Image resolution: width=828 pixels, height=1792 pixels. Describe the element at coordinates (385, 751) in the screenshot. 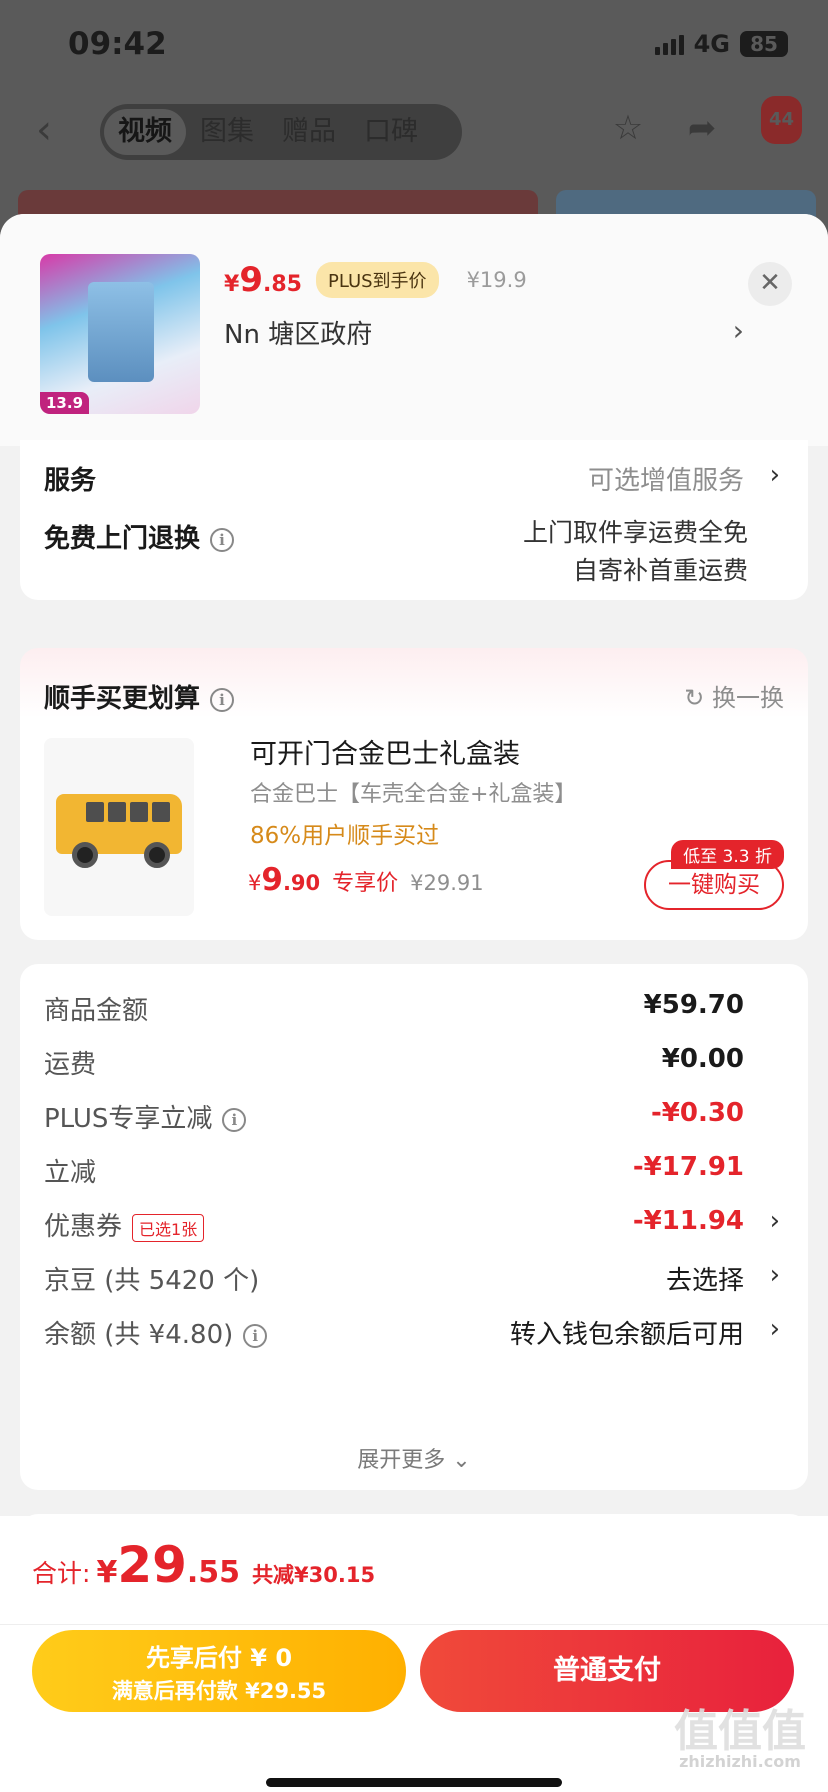

I see `recommend-item-name: 可开门合金巴士礼盒装` at that location.